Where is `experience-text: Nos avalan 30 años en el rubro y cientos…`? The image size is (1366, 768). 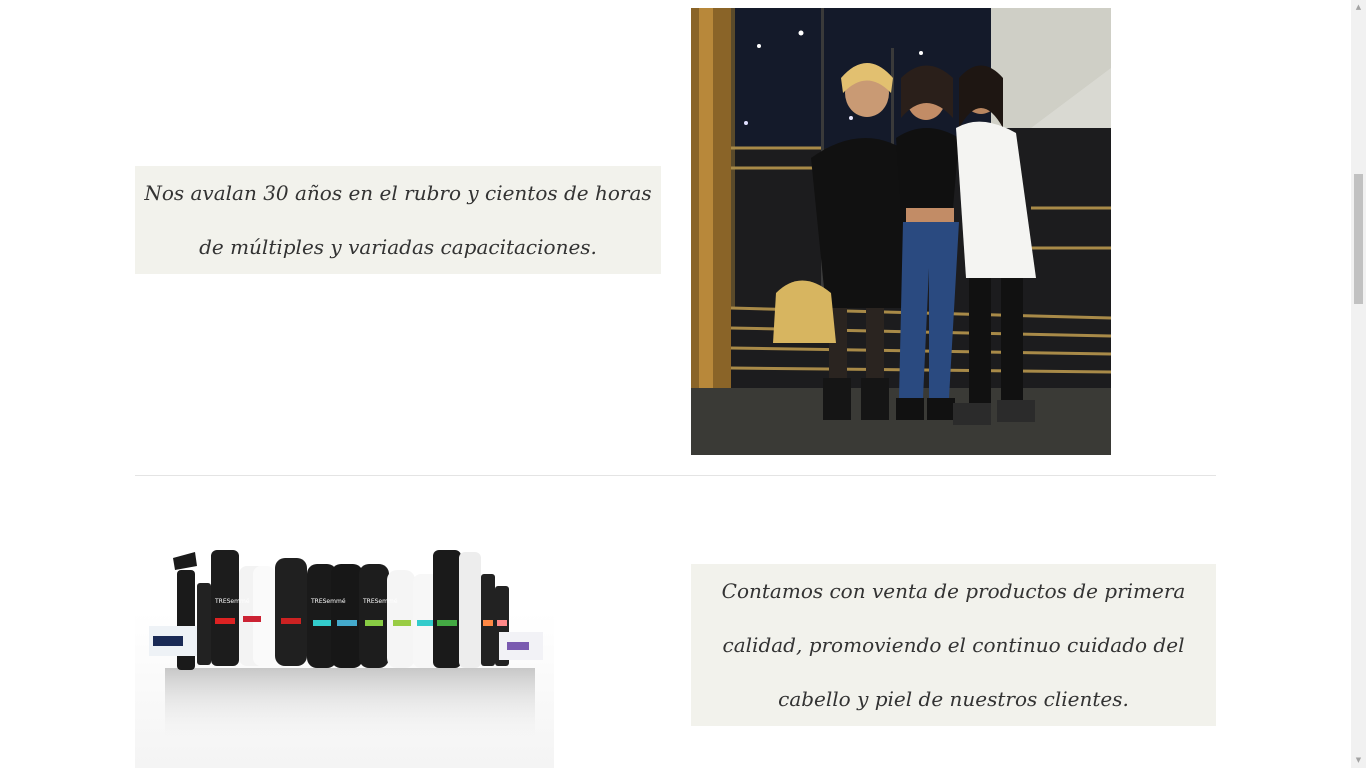 experience-text: Nos avalan 30 años en el rubro y cientos… is located at coordinates (398, 220).